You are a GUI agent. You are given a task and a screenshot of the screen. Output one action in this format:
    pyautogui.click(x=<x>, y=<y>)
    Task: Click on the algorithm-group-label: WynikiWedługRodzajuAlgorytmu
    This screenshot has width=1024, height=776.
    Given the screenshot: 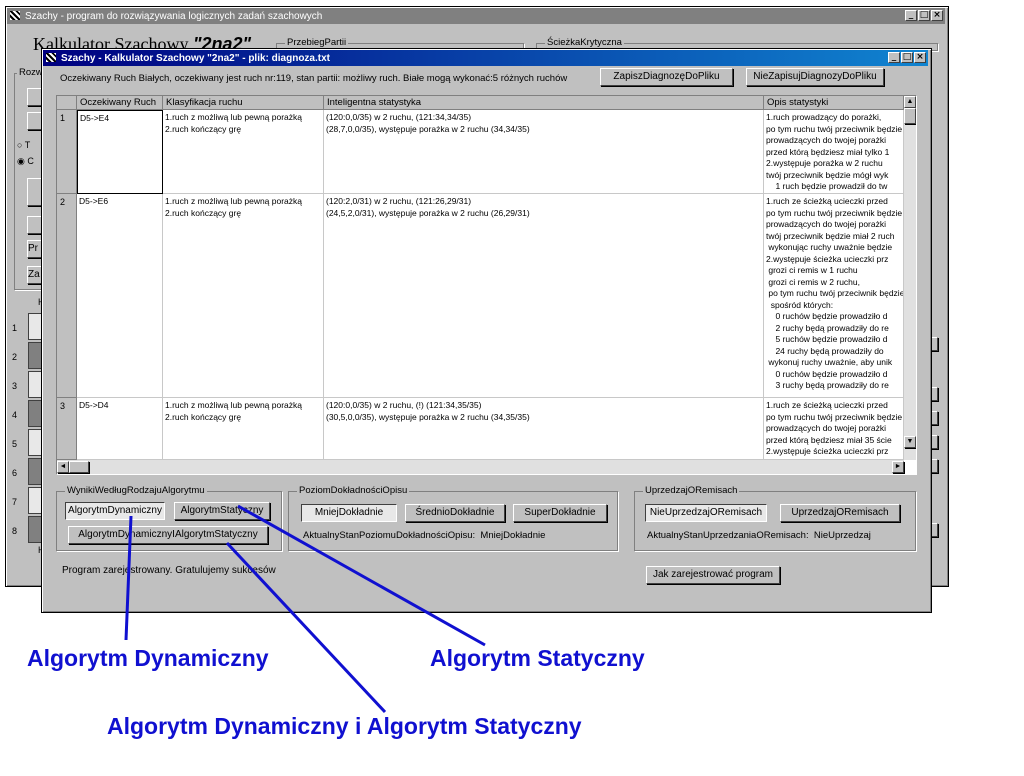 What is the action you would take?
    pyautogui.click(x=136, y=490)
    